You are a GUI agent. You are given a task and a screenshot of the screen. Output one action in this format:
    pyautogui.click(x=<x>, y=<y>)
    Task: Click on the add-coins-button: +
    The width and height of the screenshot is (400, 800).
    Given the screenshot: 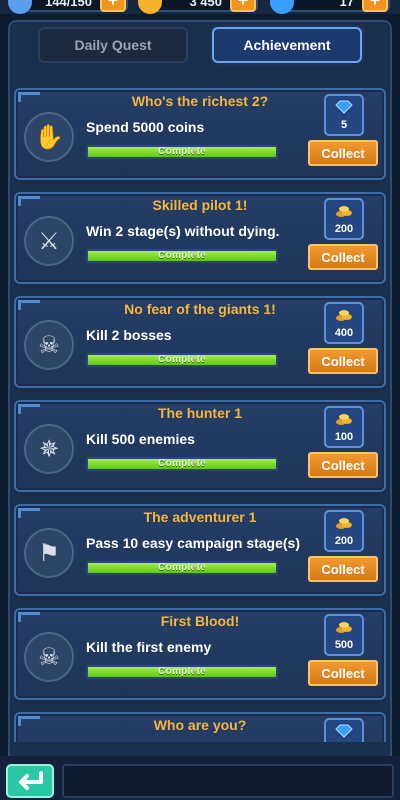 What is the action you would take?
    pyautogui.click(x=243, y=6)
    